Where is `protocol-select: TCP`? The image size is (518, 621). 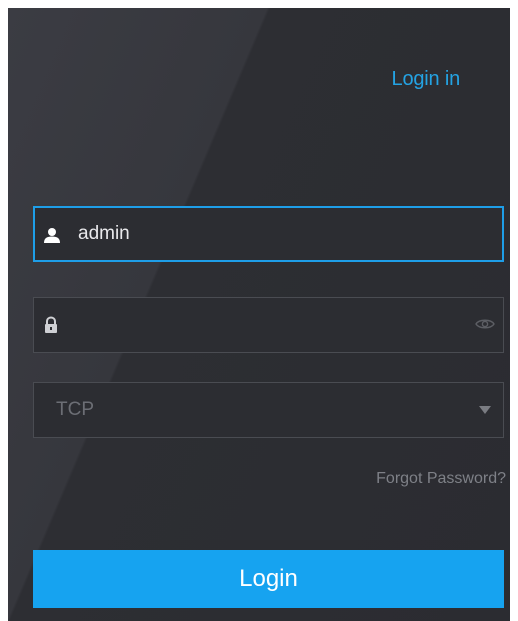
protocol-select: TCP is located at coordinates (268, 410).